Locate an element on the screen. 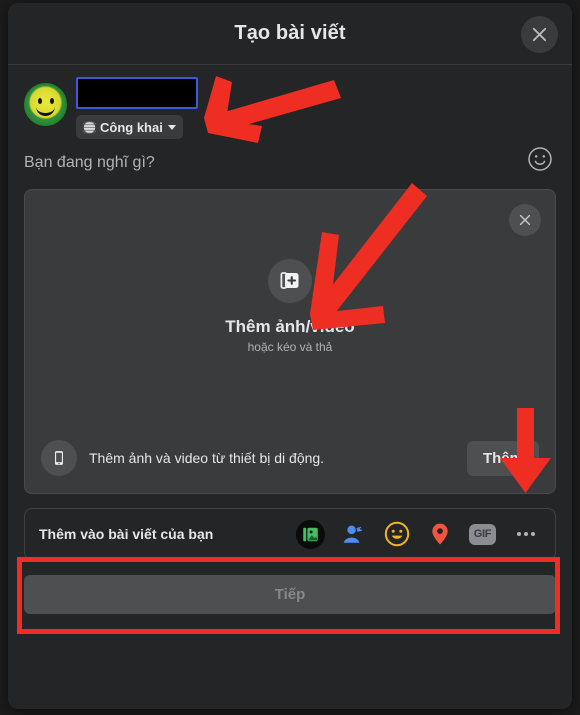 This screenshot has width=580, height=715. check-in-location-button is located at coordinates (439, 534).